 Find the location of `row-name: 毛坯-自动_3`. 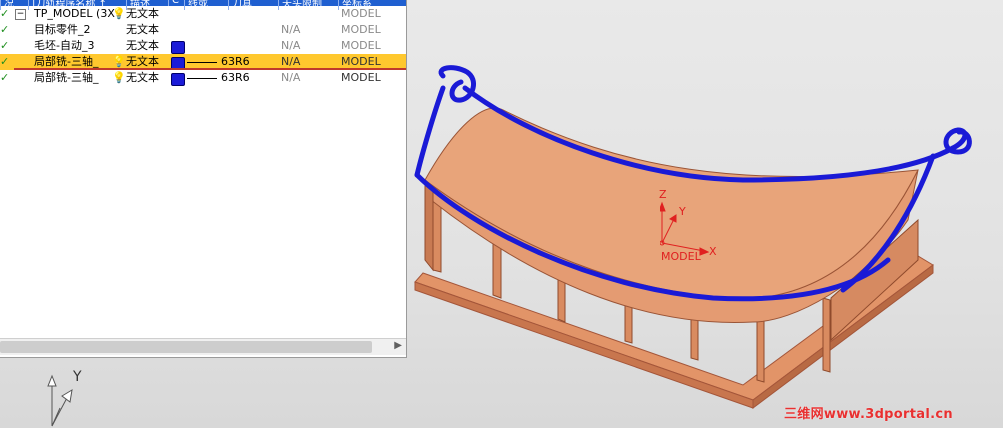

row-name: 毛坯-自动_3 is located at coordinates (64, 45).